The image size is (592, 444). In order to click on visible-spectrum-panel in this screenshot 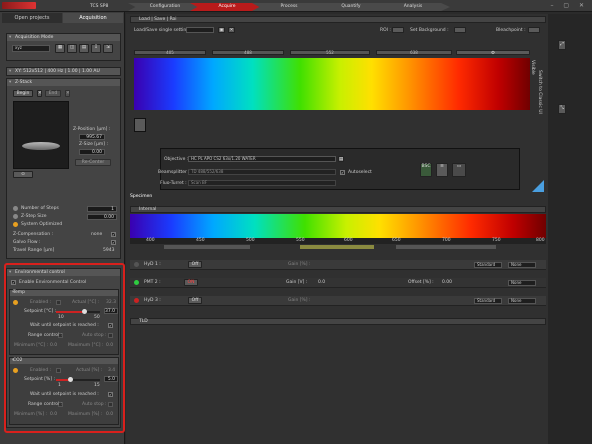, I will do `click(332, 84)`.